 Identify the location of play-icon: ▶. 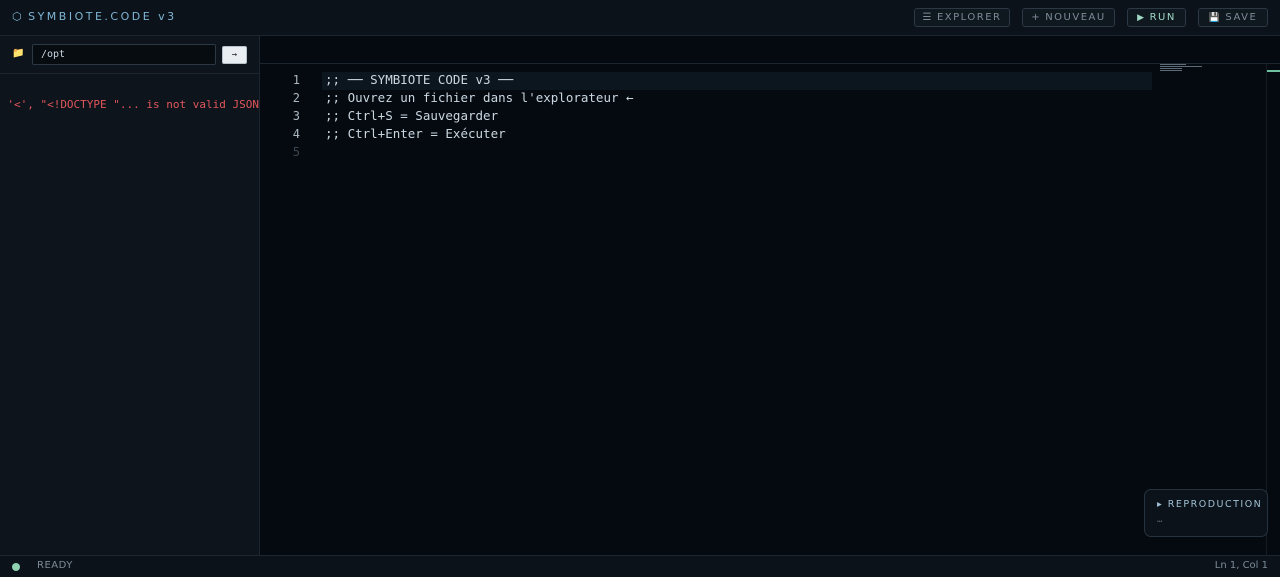
(1141, 17).